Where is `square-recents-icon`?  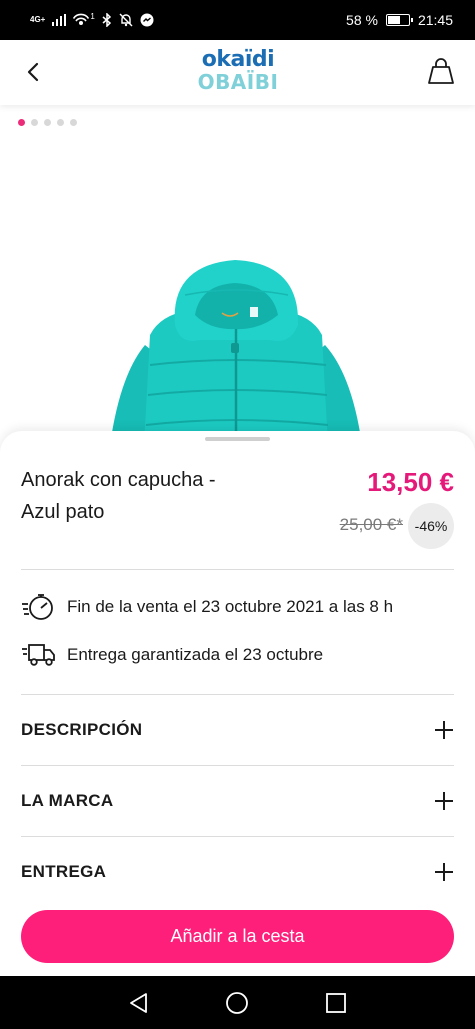 square-recents-icon is located at coordinates (335, 1002).